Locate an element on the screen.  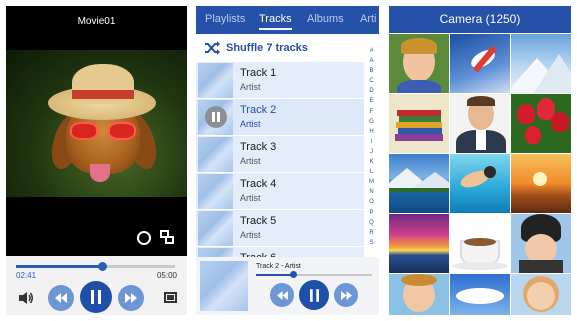
index-letter: A is located at coordinates (371, 61).